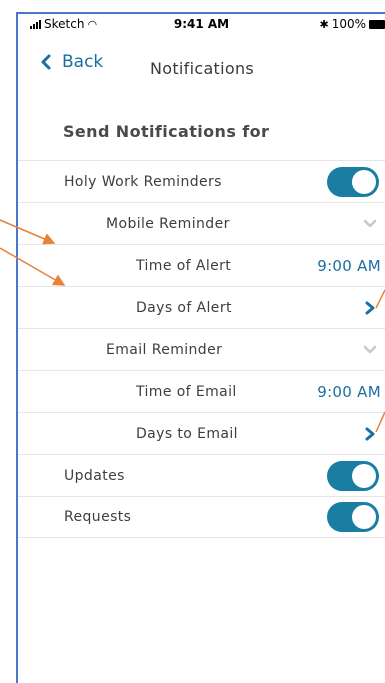 The width and height of the screenshot is (385, 683). I want to click on row-days-to-email: Days to Email, so click(201, 433).